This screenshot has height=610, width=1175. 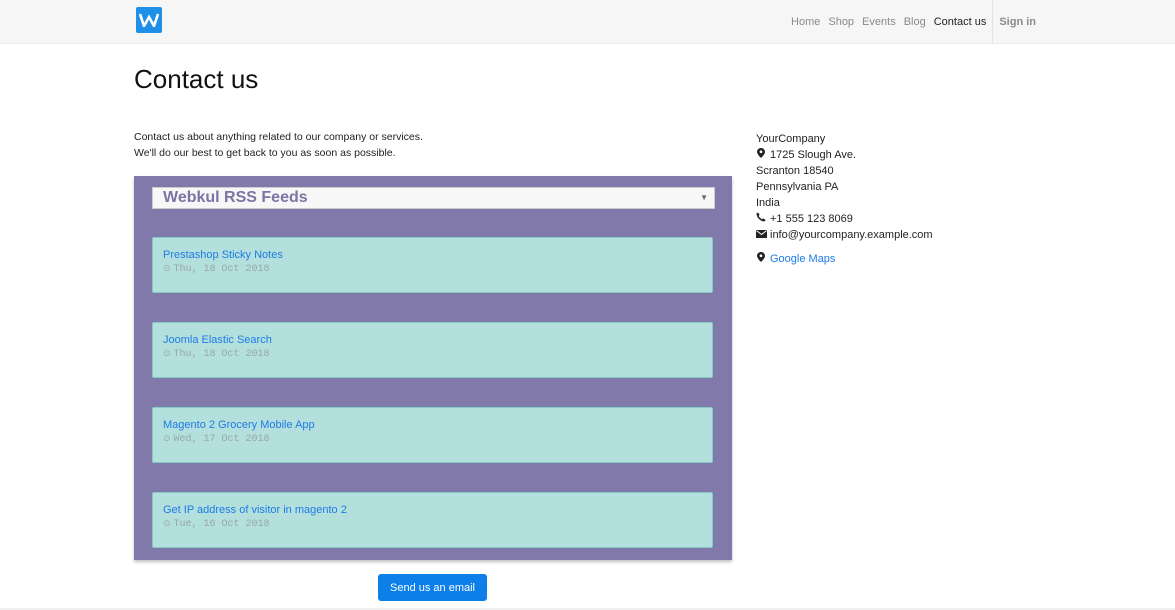 What do you see at coordinates (960, 22) in the screenshot?
I see `nav-contact-us: Contact us` at bounding box center [960, 22].